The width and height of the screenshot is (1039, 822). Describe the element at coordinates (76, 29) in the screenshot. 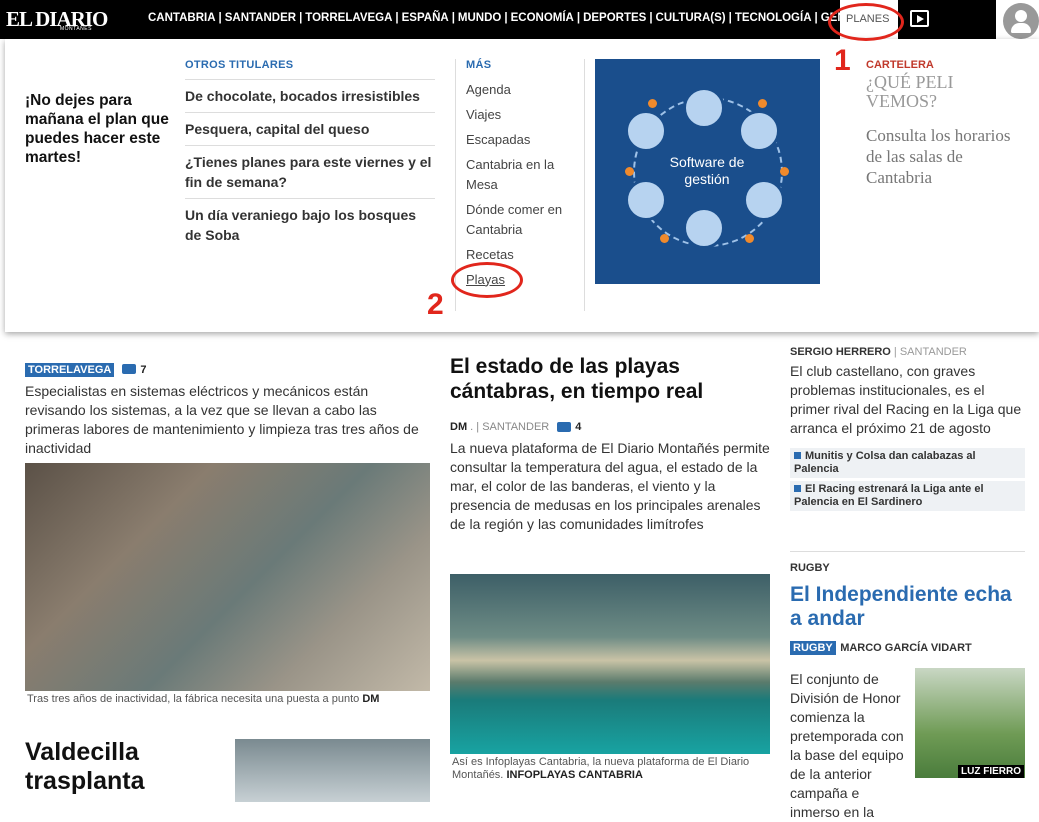

I see `site-logo-subtitle: MONTAÑÉS` at that location.